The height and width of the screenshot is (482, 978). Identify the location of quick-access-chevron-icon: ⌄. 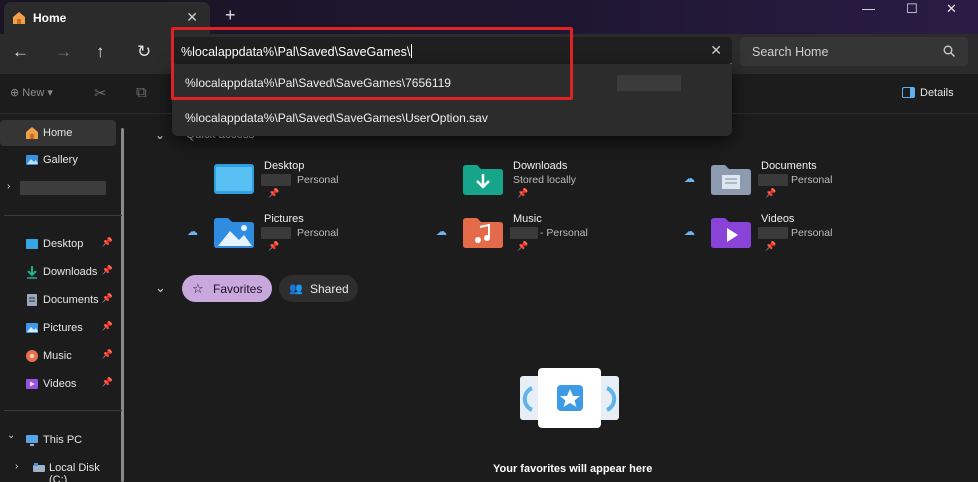
(160, 135).